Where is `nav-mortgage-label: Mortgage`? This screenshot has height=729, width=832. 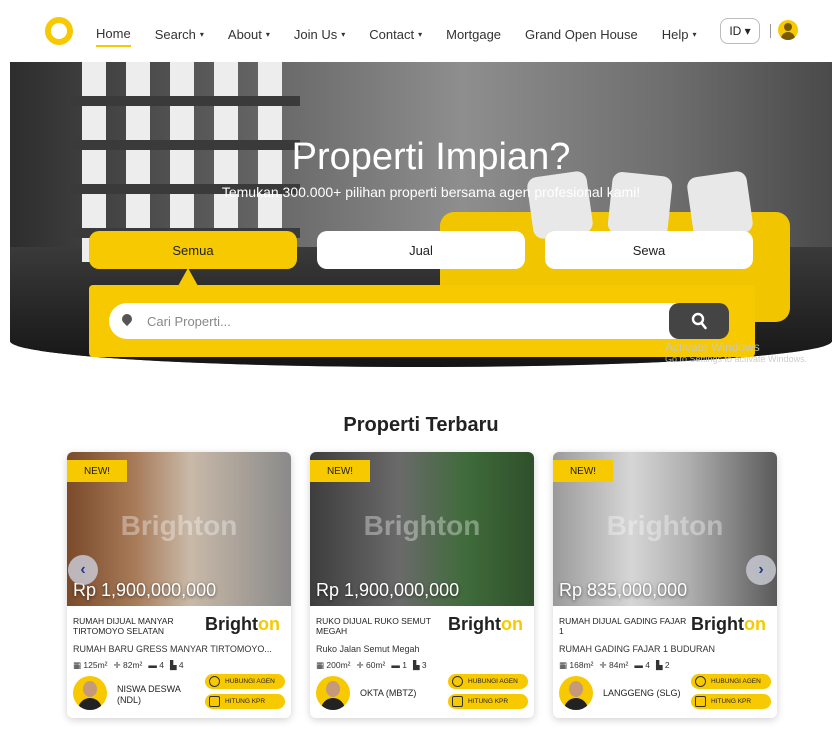
nav-mortgage-label: Mortgage is located at coordinates (474, 34).